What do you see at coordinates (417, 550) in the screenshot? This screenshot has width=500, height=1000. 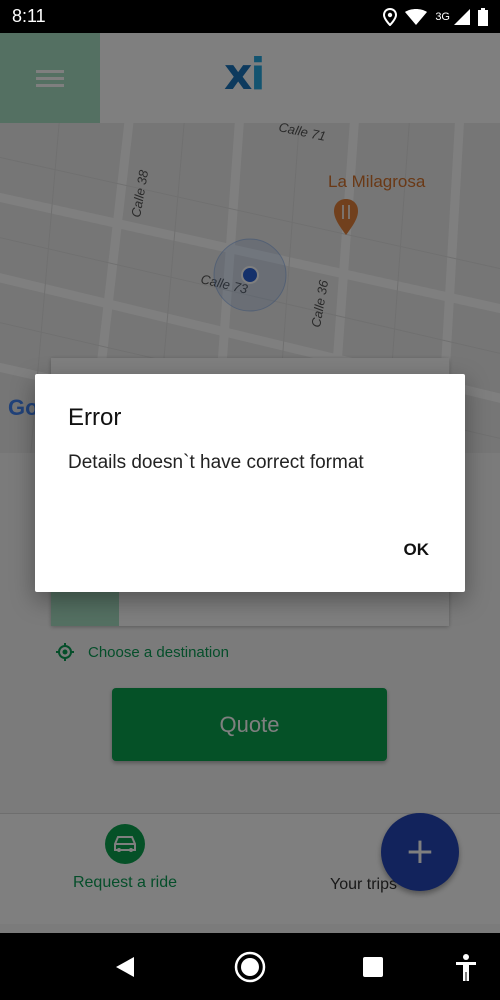 I see `ok-button: OK` at bounding box center [417, 550].